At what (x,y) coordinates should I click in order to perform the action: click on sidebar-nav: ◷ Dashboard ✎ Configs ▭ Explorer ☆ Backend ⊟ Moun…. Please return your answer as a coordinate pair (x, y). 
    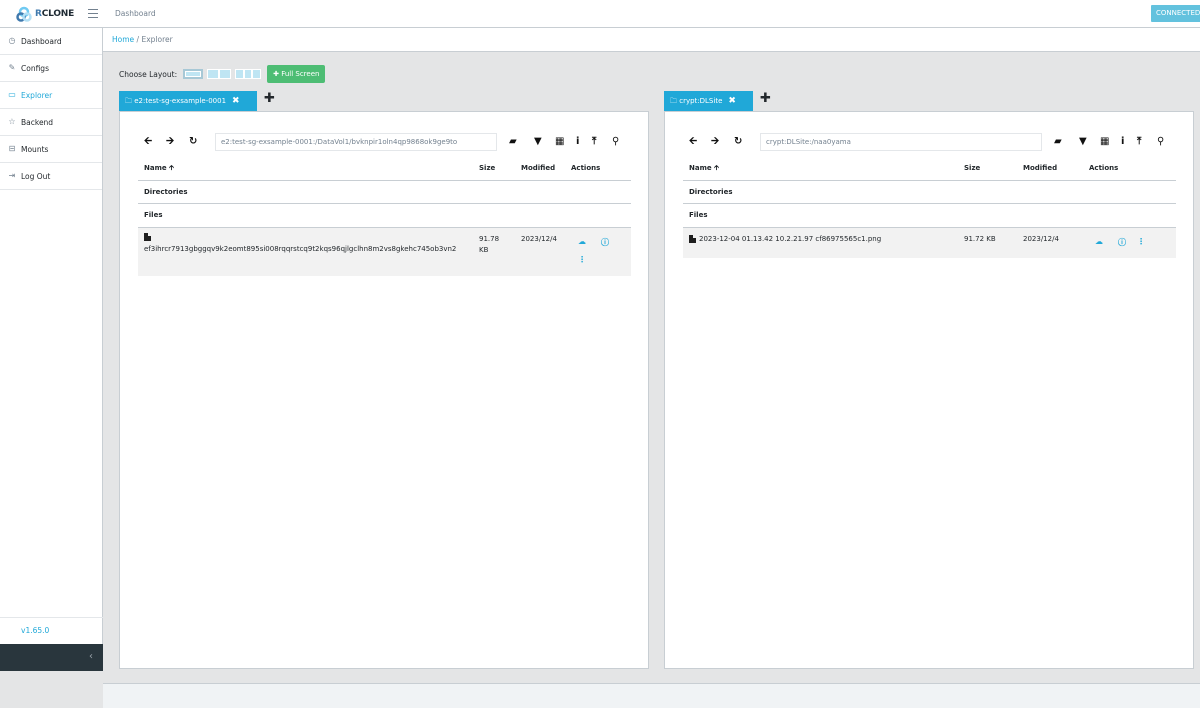
    Looking at the image, I should click on (51, 109).